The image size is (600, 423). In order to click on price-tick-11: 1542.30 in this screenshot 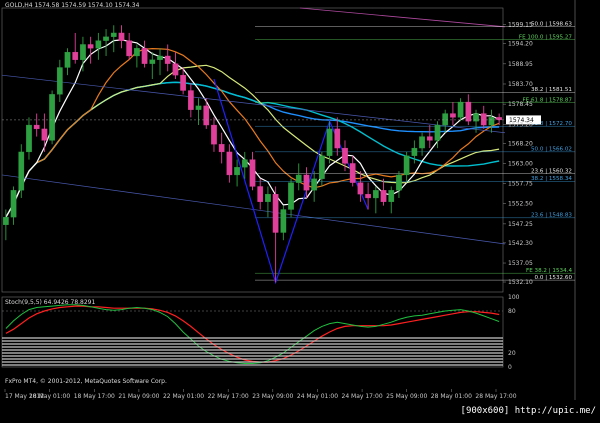, I will do `click(520, 243)`.